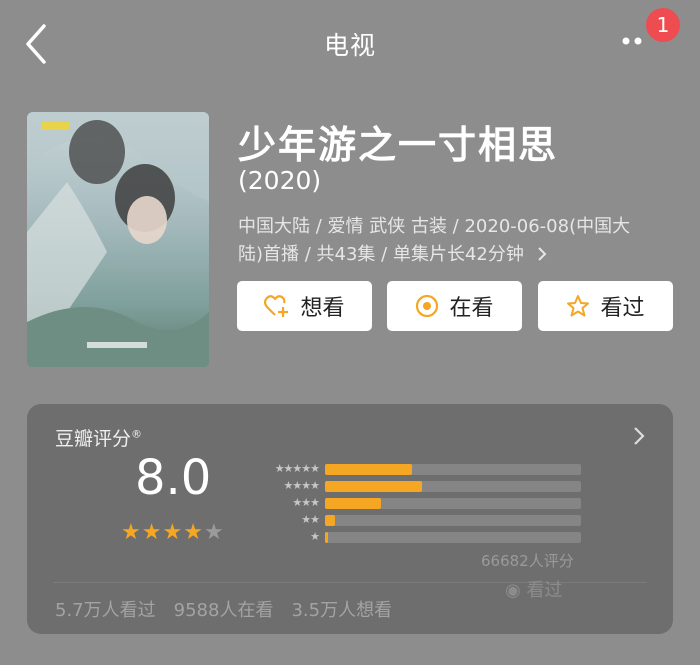 This screenshot has height=665, width=700. I want to click on heart-plus-icon, so click(277, 306).